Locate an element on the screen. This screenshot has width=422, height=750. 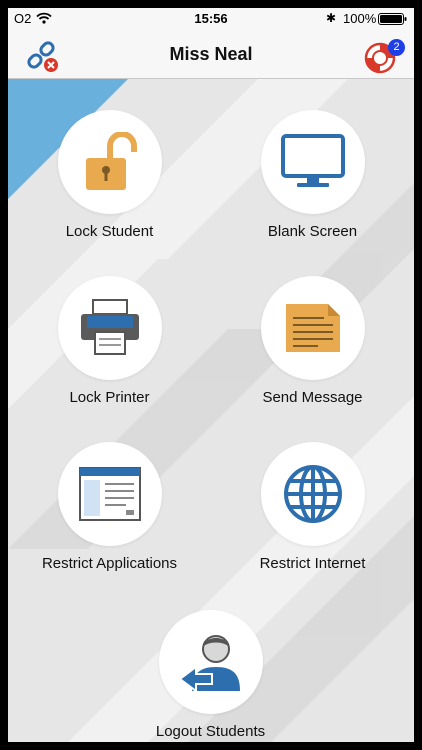
restrict-internet-tile: Restrict Internet is located at coordinates (312, 507).